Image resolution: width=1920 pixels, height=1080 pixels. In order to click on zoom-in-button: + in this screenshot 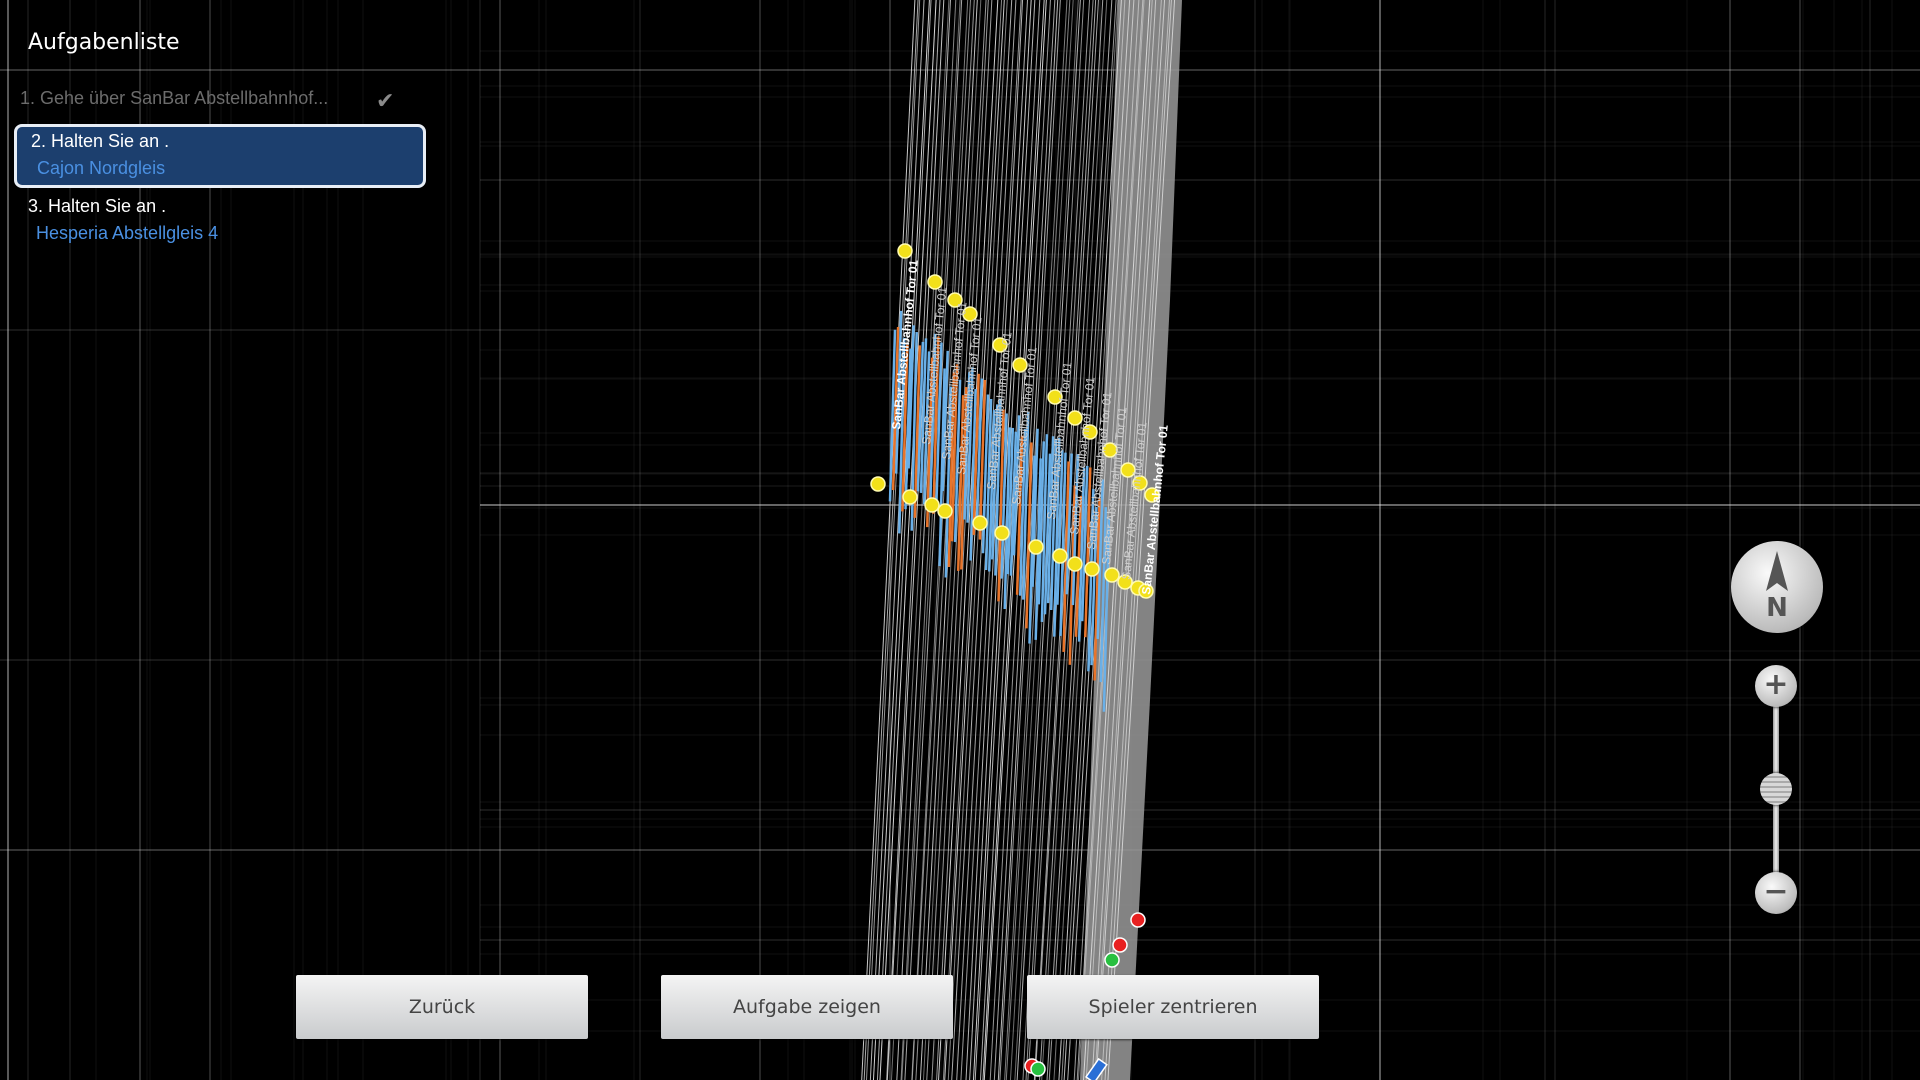, I will do `click(1776, 686)`.